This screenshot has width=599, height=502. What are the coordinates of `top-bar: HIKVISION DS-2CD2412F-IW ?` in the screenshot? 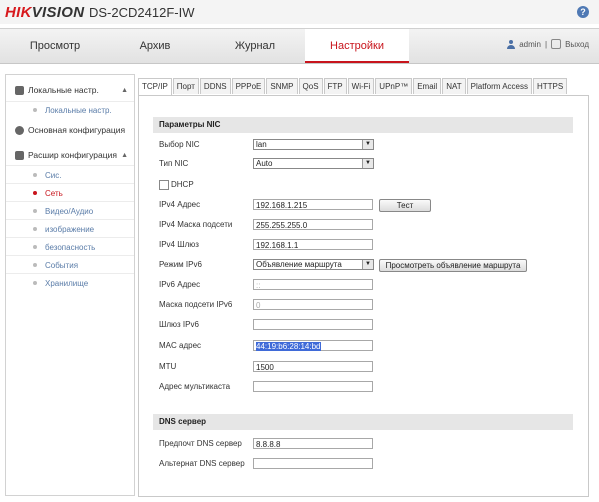 It's located at (299, 12).